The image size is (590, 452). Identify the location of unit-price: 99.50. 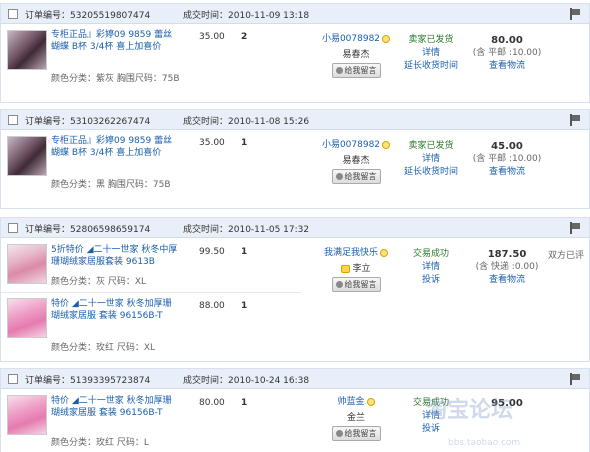
(212, 252).